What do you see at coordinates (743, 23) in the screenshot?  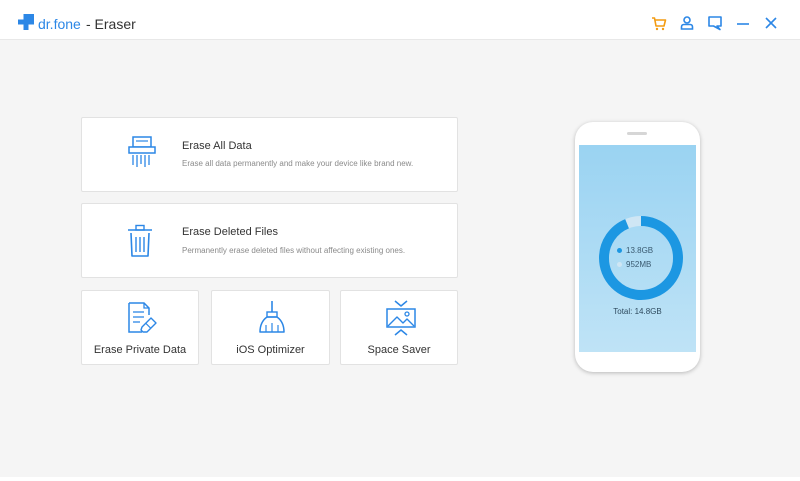 I see `minimize-icon` at bounding box center [743, 23].